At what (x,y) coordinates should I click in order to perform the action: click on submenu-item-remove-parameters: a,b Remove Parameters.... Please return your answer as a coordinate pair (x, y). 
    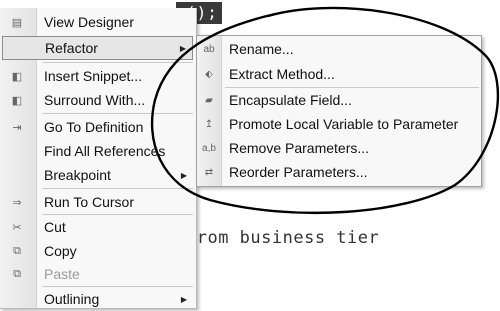
    Looking at the image, I should click on (339, 148).